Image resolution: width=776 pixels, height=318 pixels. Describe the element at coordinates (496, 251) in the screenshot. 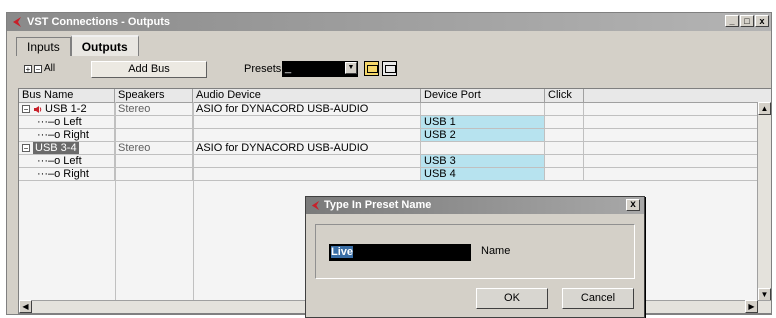

I see `name-label: Name` at that location.